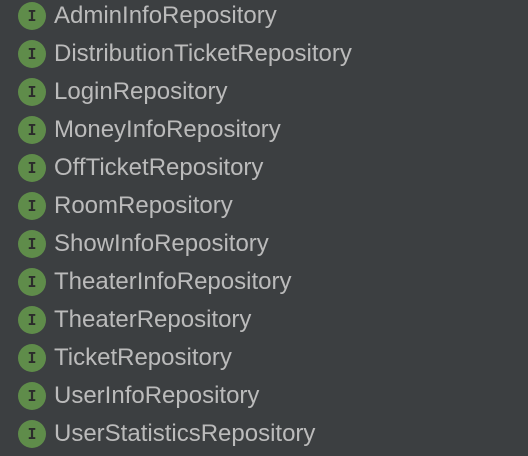 This screenshot has height=456, width=528. Describe the element at coordinates (157, 395) in the screenshot. I see `tree-item-label: UserInfoRepository` at that location.